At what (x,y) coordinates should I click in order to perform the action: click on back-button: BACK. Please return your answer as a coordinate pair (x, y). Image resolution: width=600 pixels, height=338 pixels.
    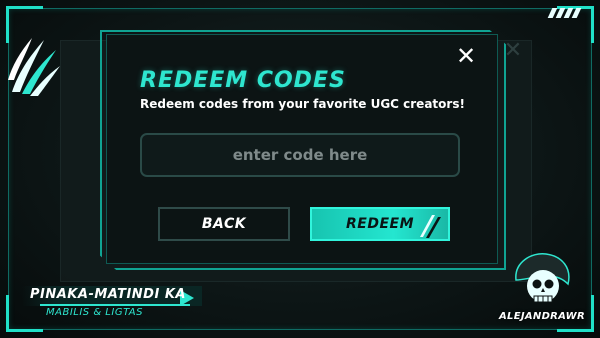
    Looking at the image, I should click on (224, 224).